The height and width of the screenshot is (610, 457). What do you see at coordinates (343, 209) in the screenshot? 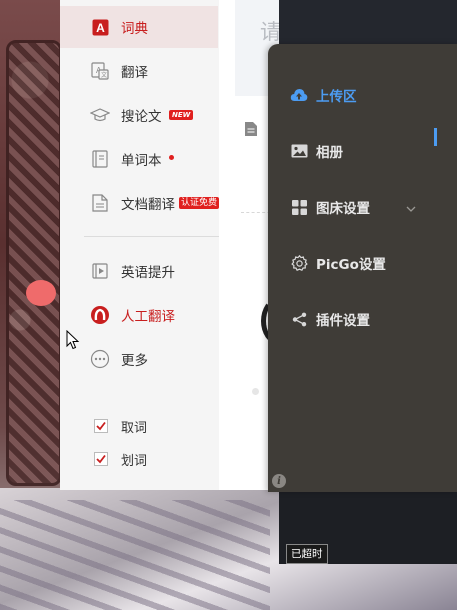
I see `menu-label: 图床设置` at bounding box center [343, 209].